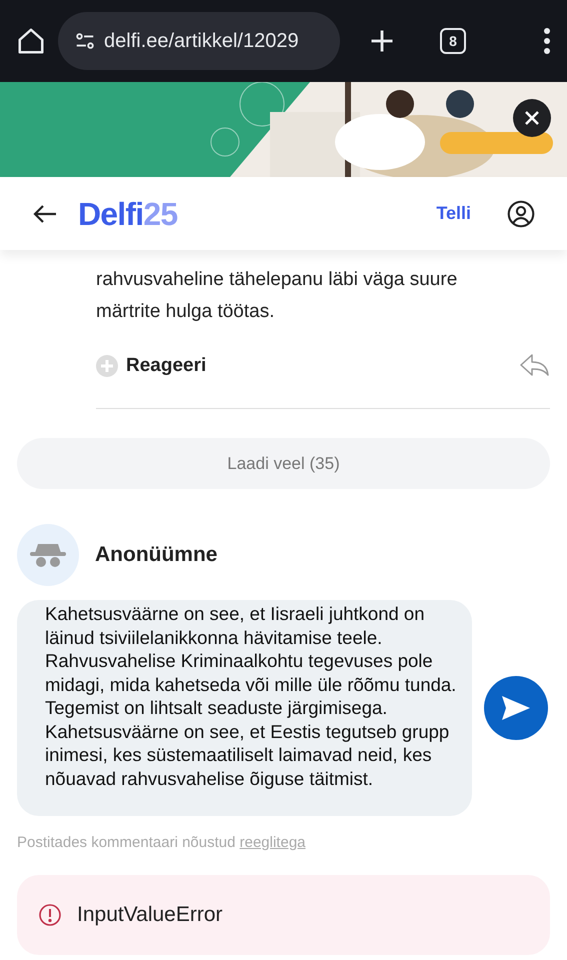 The image size is (567, 960). I want to click on send-icon, so click(516, 708).